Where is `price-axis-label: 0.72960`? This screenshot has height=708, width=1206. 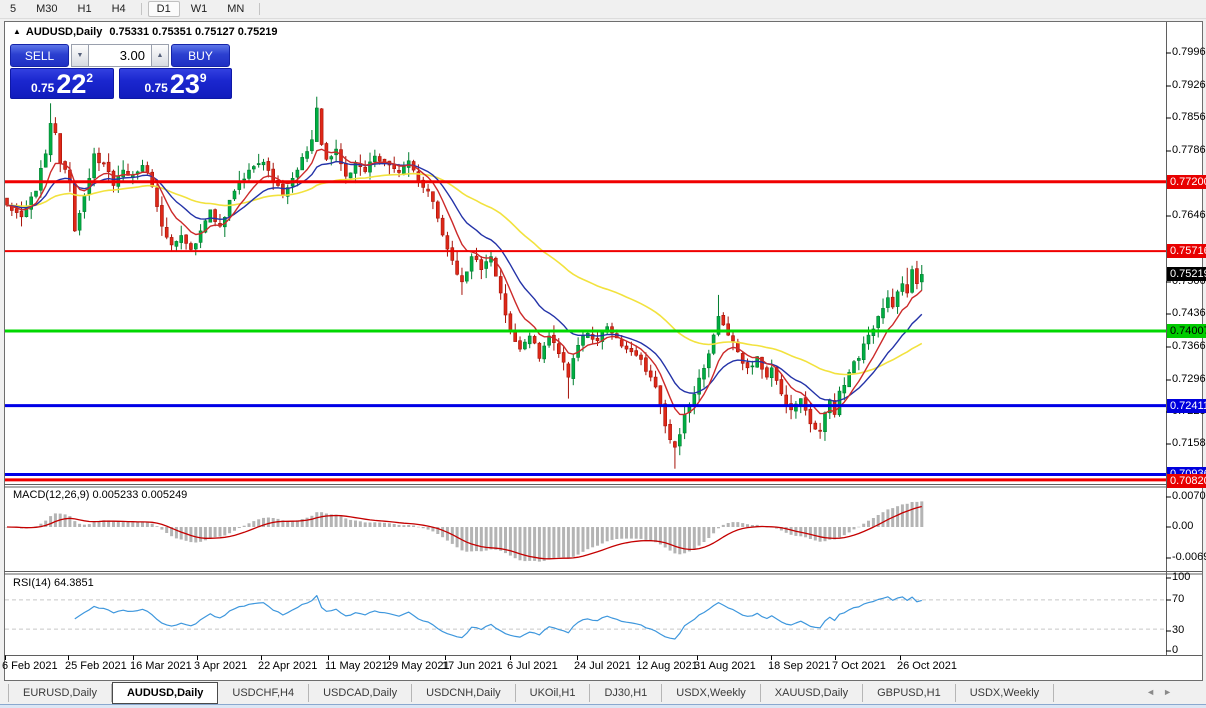
price-axis-label: 0.72960 is located at coordinates (1189, 379).